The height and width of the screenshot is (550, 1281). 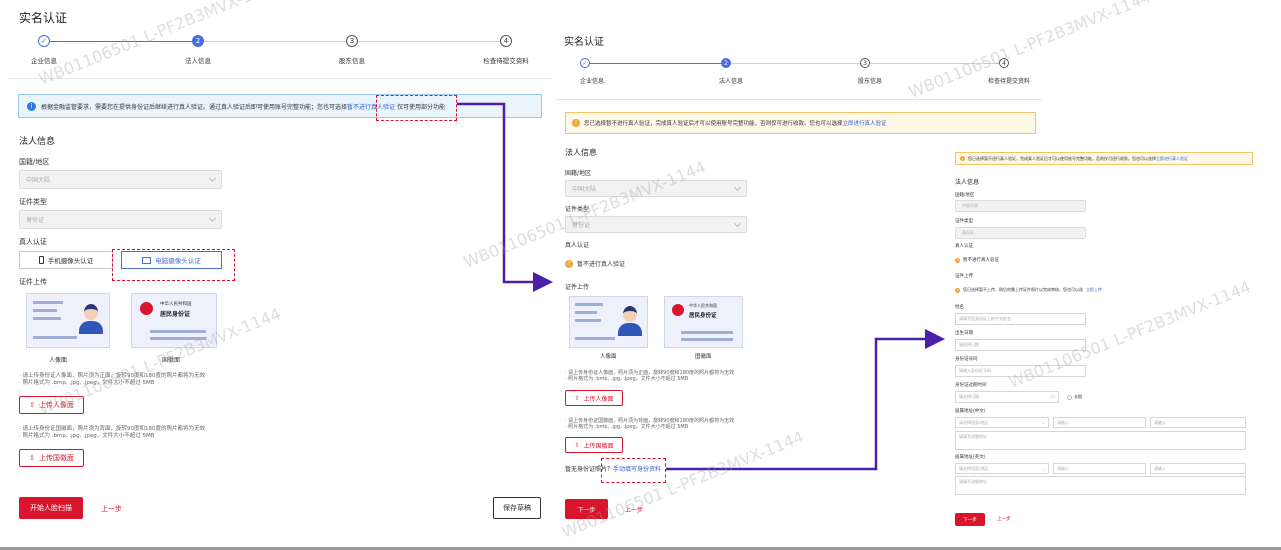 What do you see at coordinates (594, 398) in the screenshot?
I see `upload-front-button: ⇧ 上传人像面` at bounding box center [594, 398].